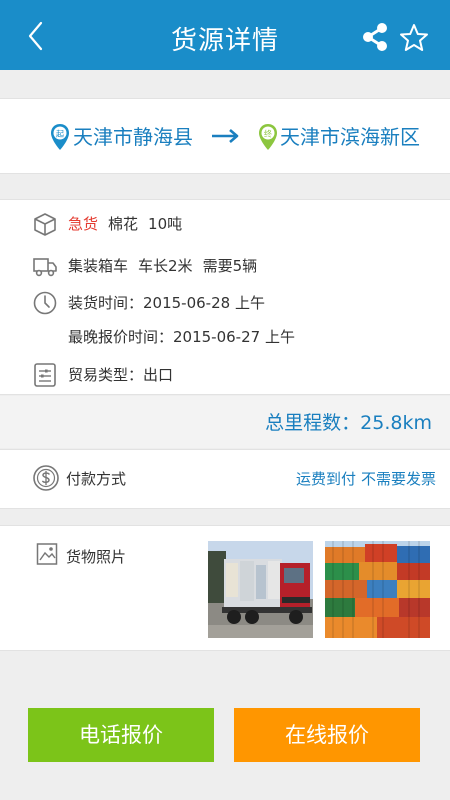 The height and width of the screenshot is (800, 450). What do you see at coordinates (225, 35) in the screenshot?
I see `top-bar: 货源详情` at bounding box center [225, 35].